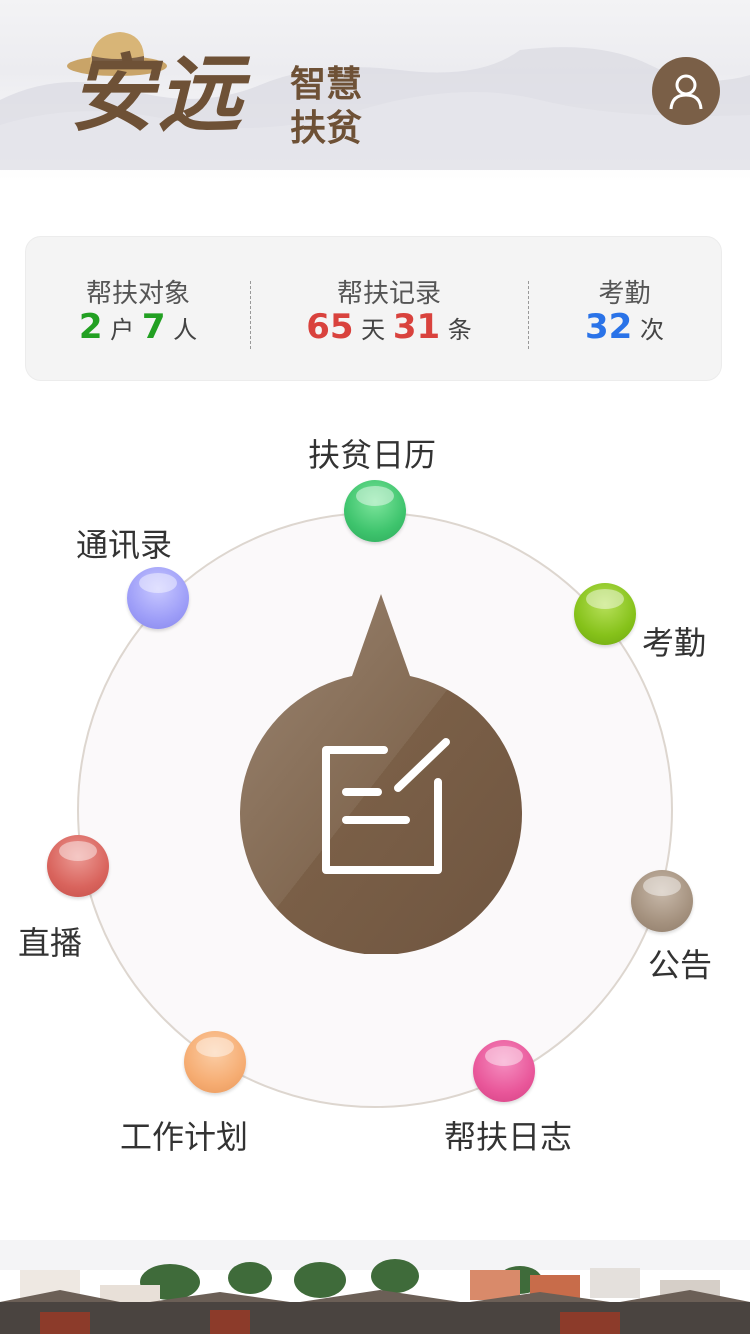 The image size is (750, 1334). Describe the element at coordinates (78, 866) in the screenshot. I see `live-orb-button` at that location.